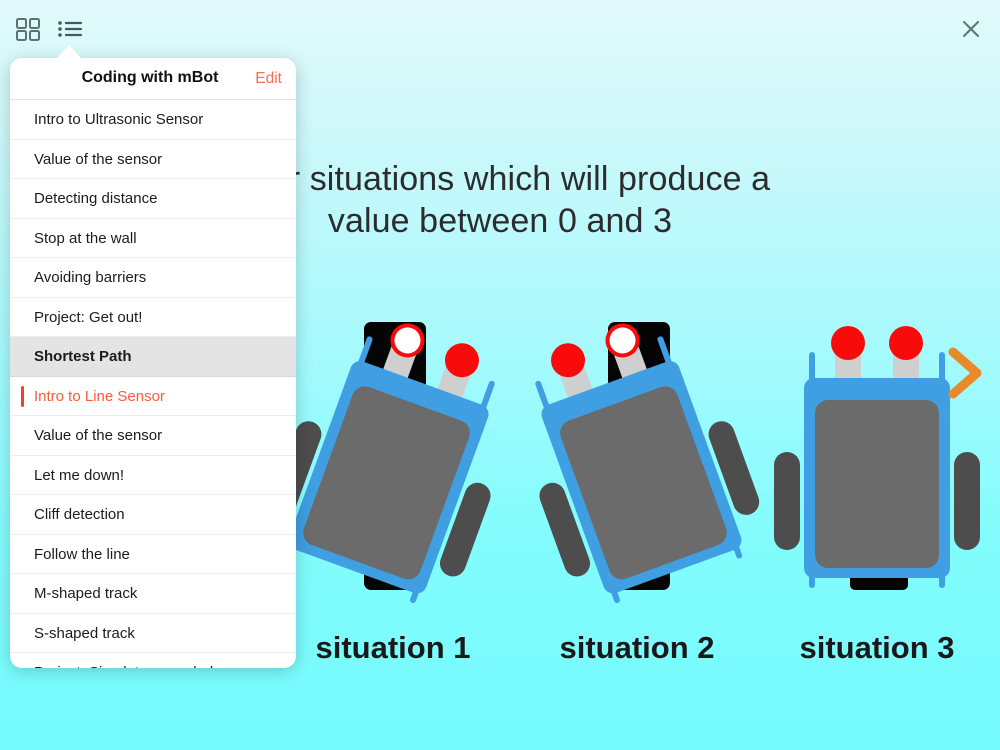  I want to click on list-item: Let me down!, so click(153, 475).